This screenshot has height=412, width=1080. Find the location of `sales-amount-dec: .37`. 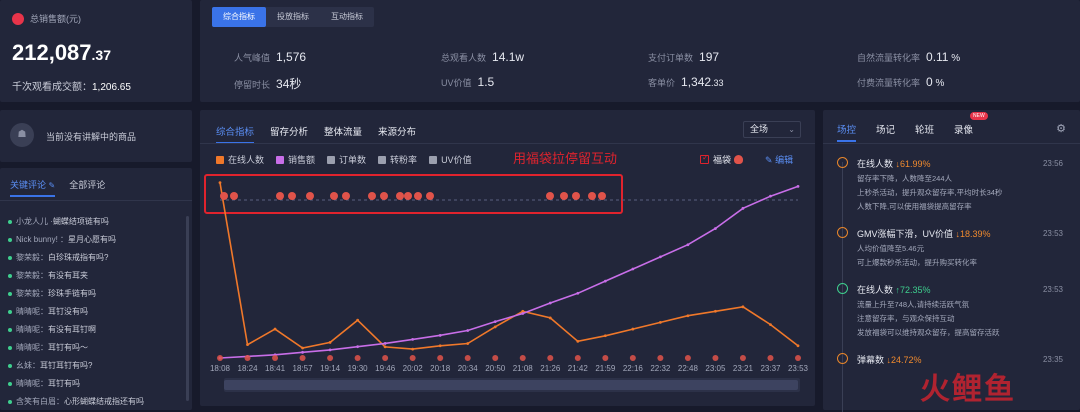

sales-amount-dec: .37 is located at coordinates (101, 55).